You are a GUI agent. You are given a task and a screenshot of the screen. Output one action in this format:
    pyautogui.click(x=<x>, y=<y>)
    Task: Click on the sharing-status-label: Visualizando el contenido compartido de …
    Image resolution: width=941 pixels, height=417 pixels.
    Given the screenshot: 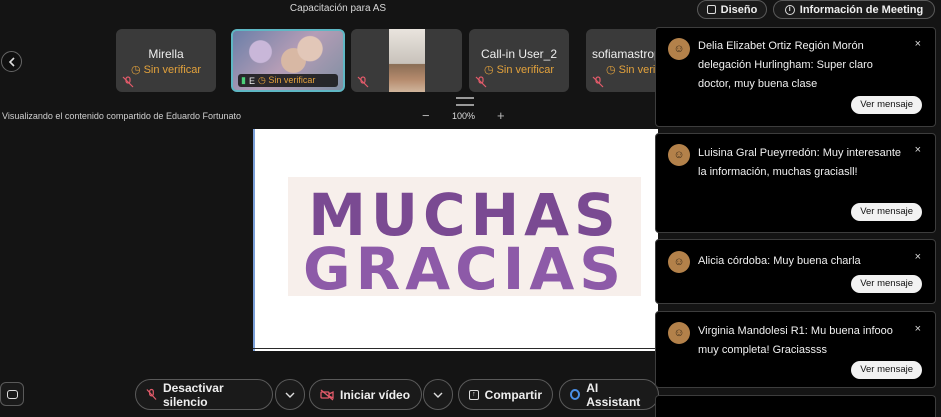 What is the action you would take?
    pyautogui.click(x=121, y=116)
    